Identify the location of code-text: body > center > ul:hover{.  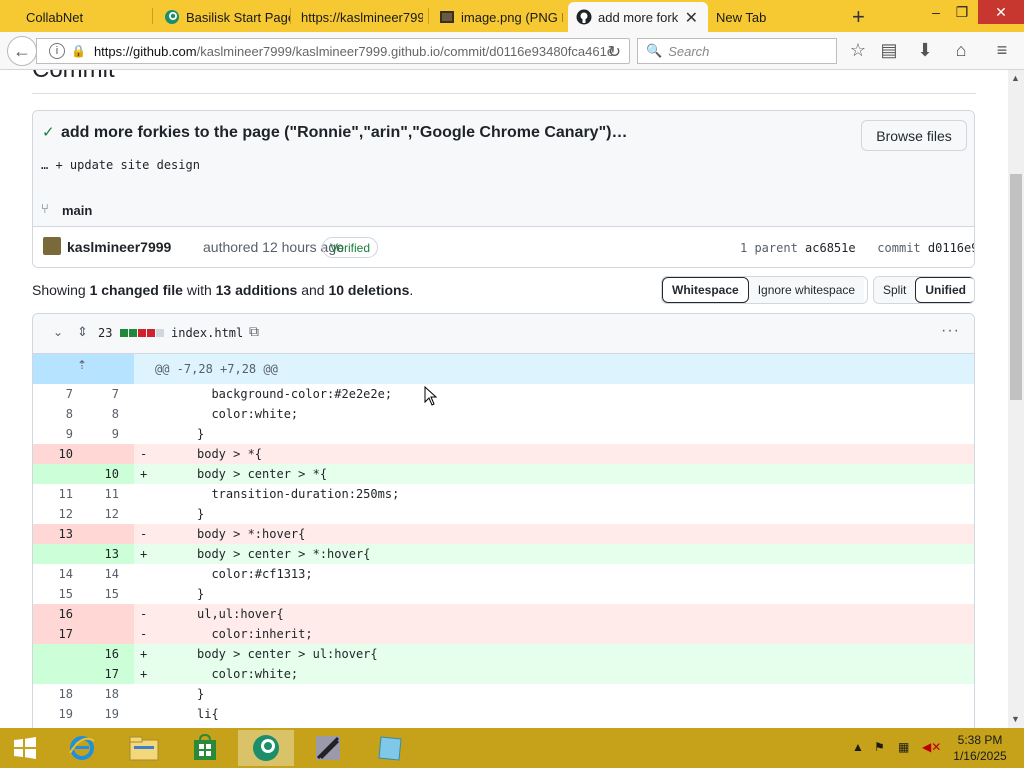
(287, 654).